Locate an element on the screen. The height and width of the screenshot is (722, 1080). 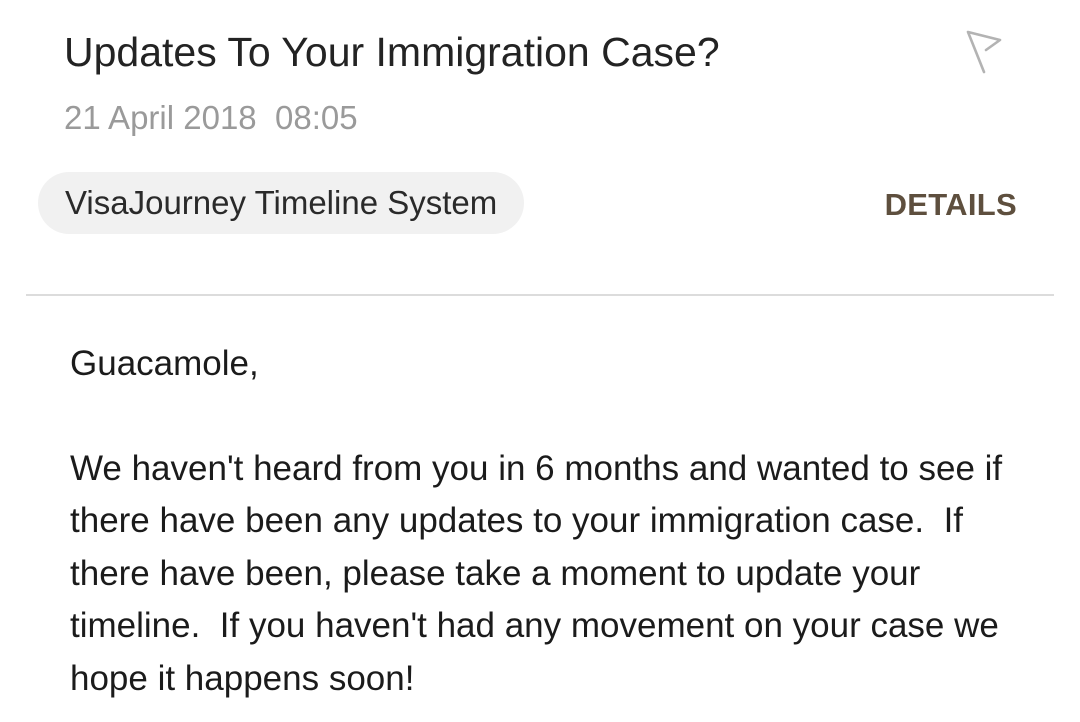
email-timestamp: 21 April 2018 08:05 is located at coordinates (211, 117).